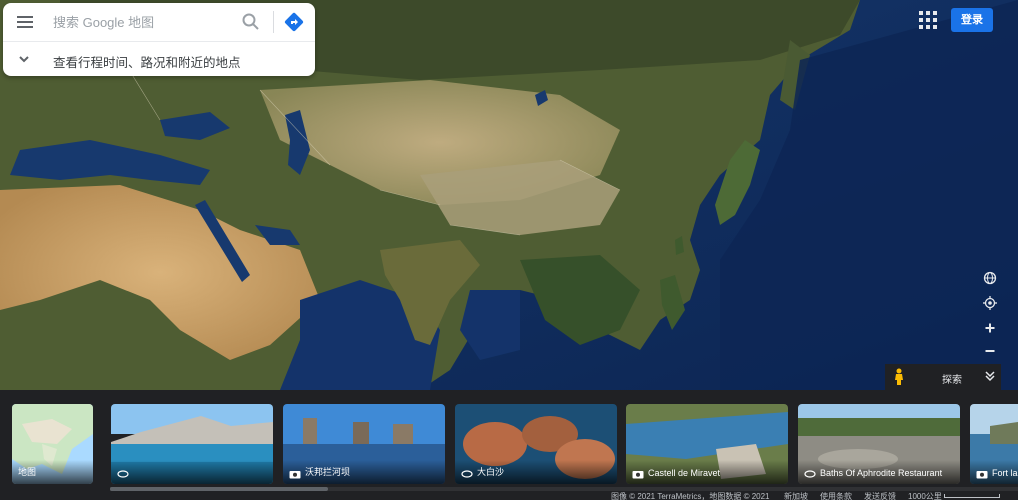  I want to click on region-link: 新加坡, so click(796, 495).